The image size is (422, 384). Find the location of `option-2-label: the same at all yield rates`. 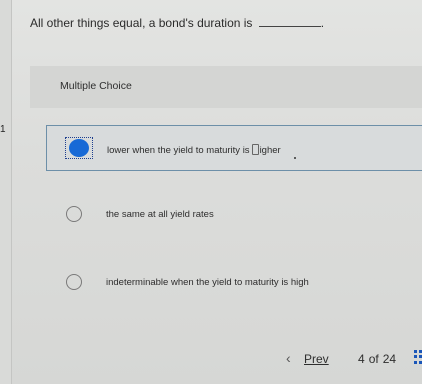

option-2-label: the same at all yield rates is located at coordinates (160, 214).